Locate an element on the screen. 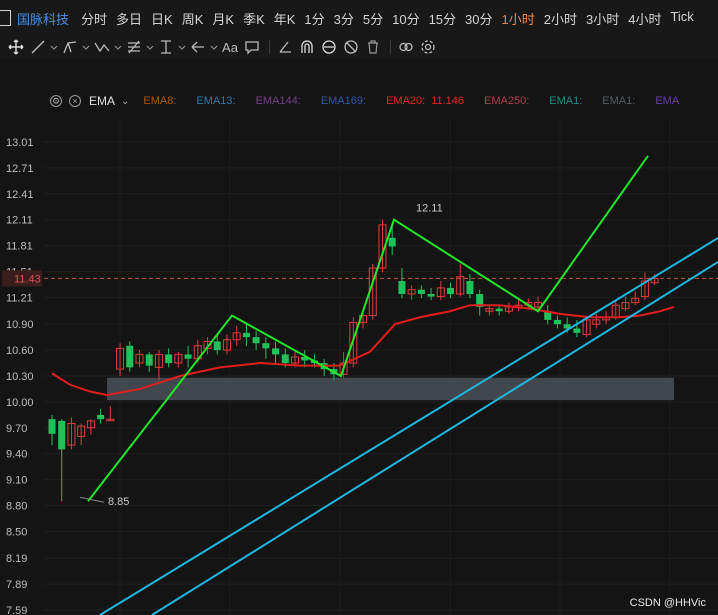 Image resolution: width=718 pixels, height=615 pixels. ema-legend-item: EMA is located at coordinates (667, 101).